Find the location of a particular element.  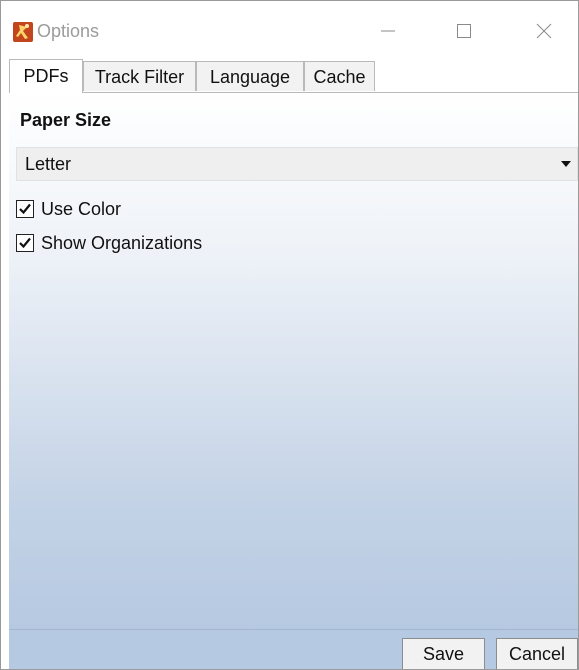

close-icon is located at coordinates (544, 31).